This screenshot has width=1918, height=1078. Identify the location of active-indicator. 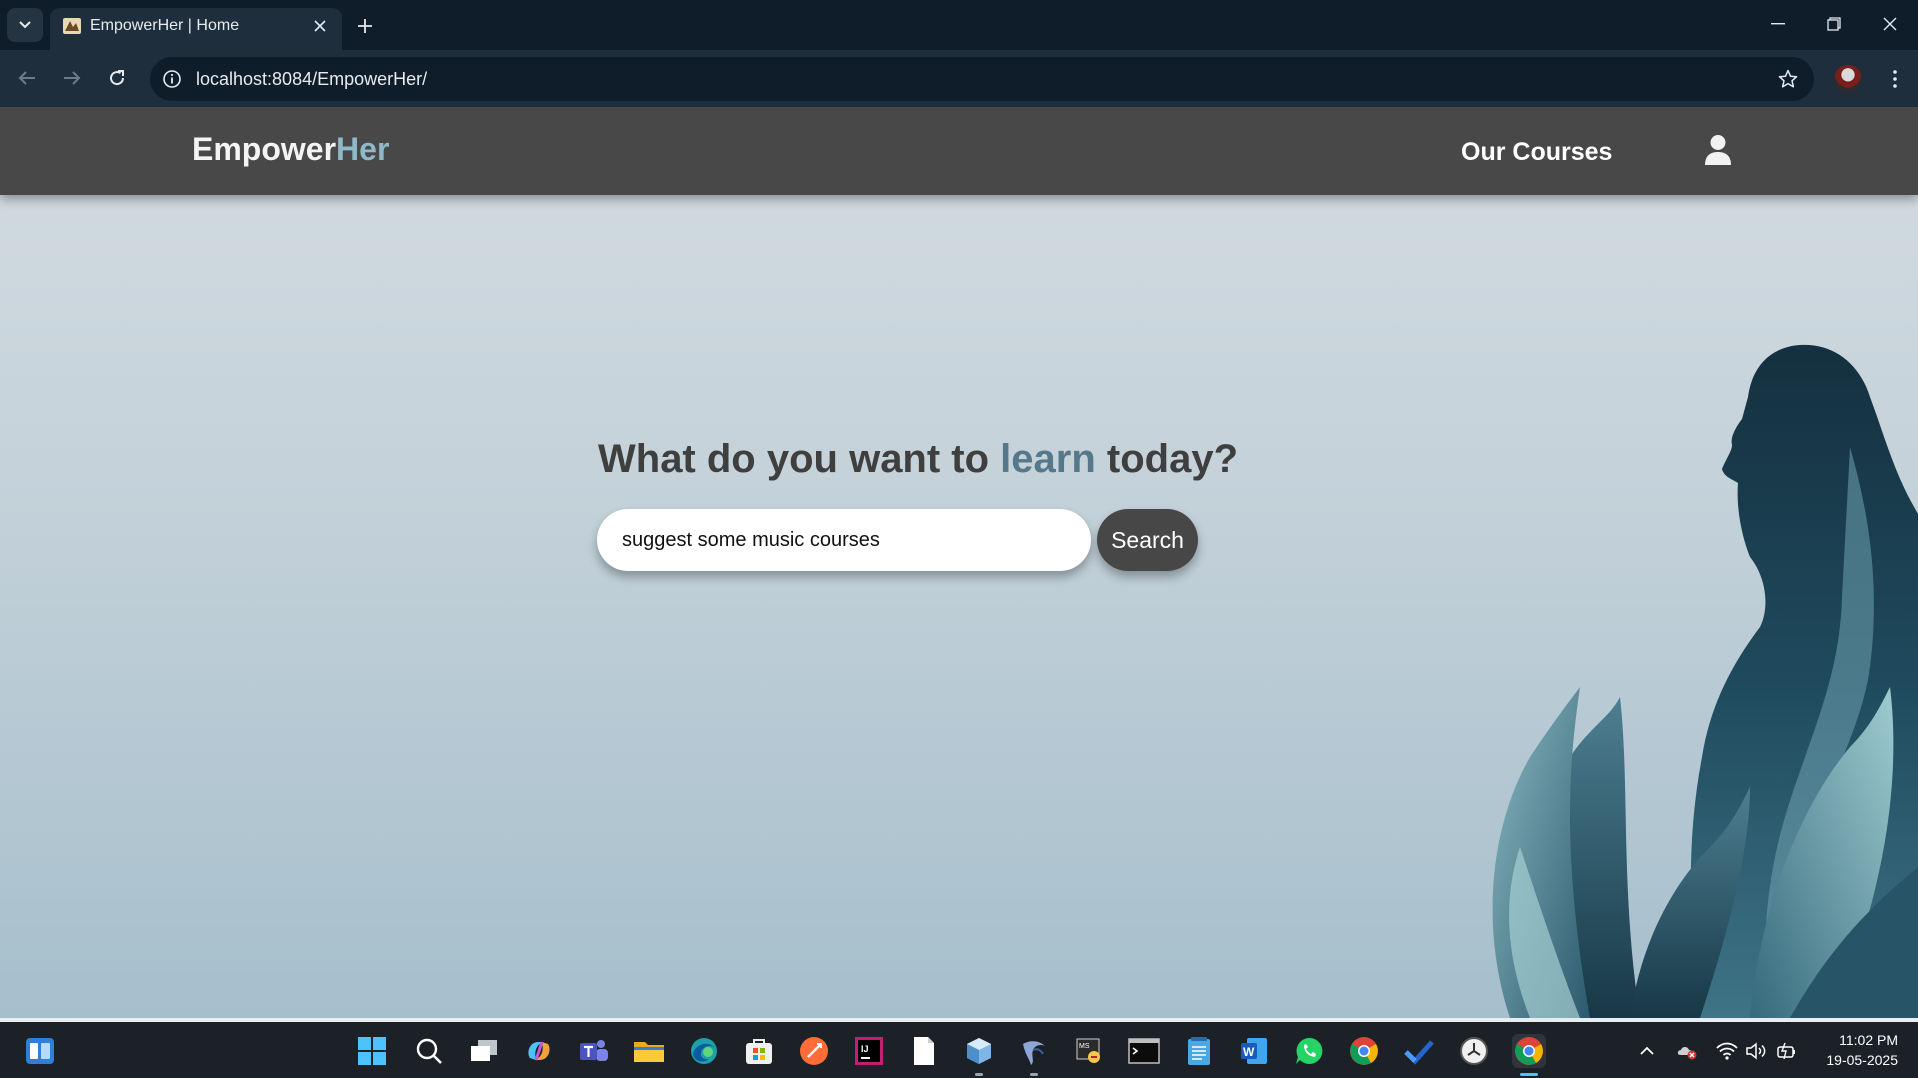
(1529, 1074).